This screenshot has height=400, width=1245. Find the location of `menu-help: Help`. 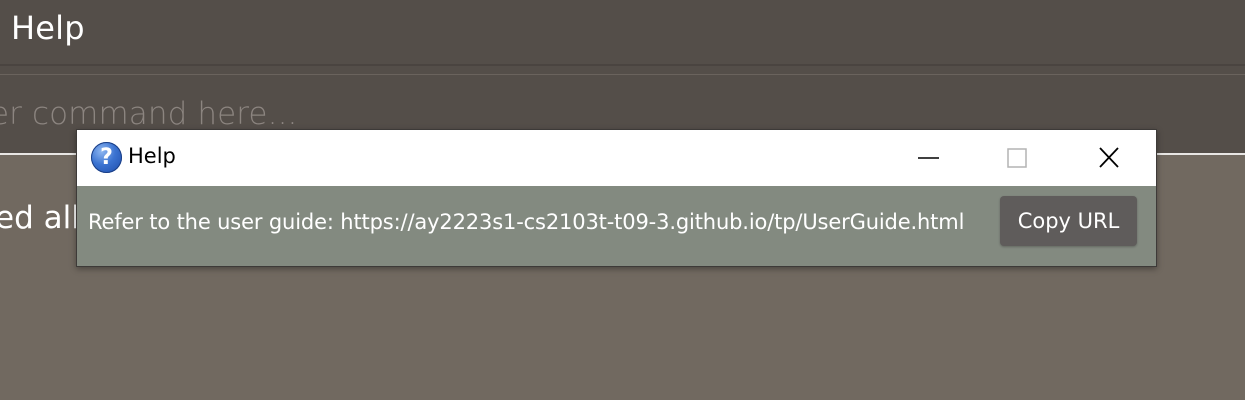

menu-help: Help is located at coordinates (48, 28).